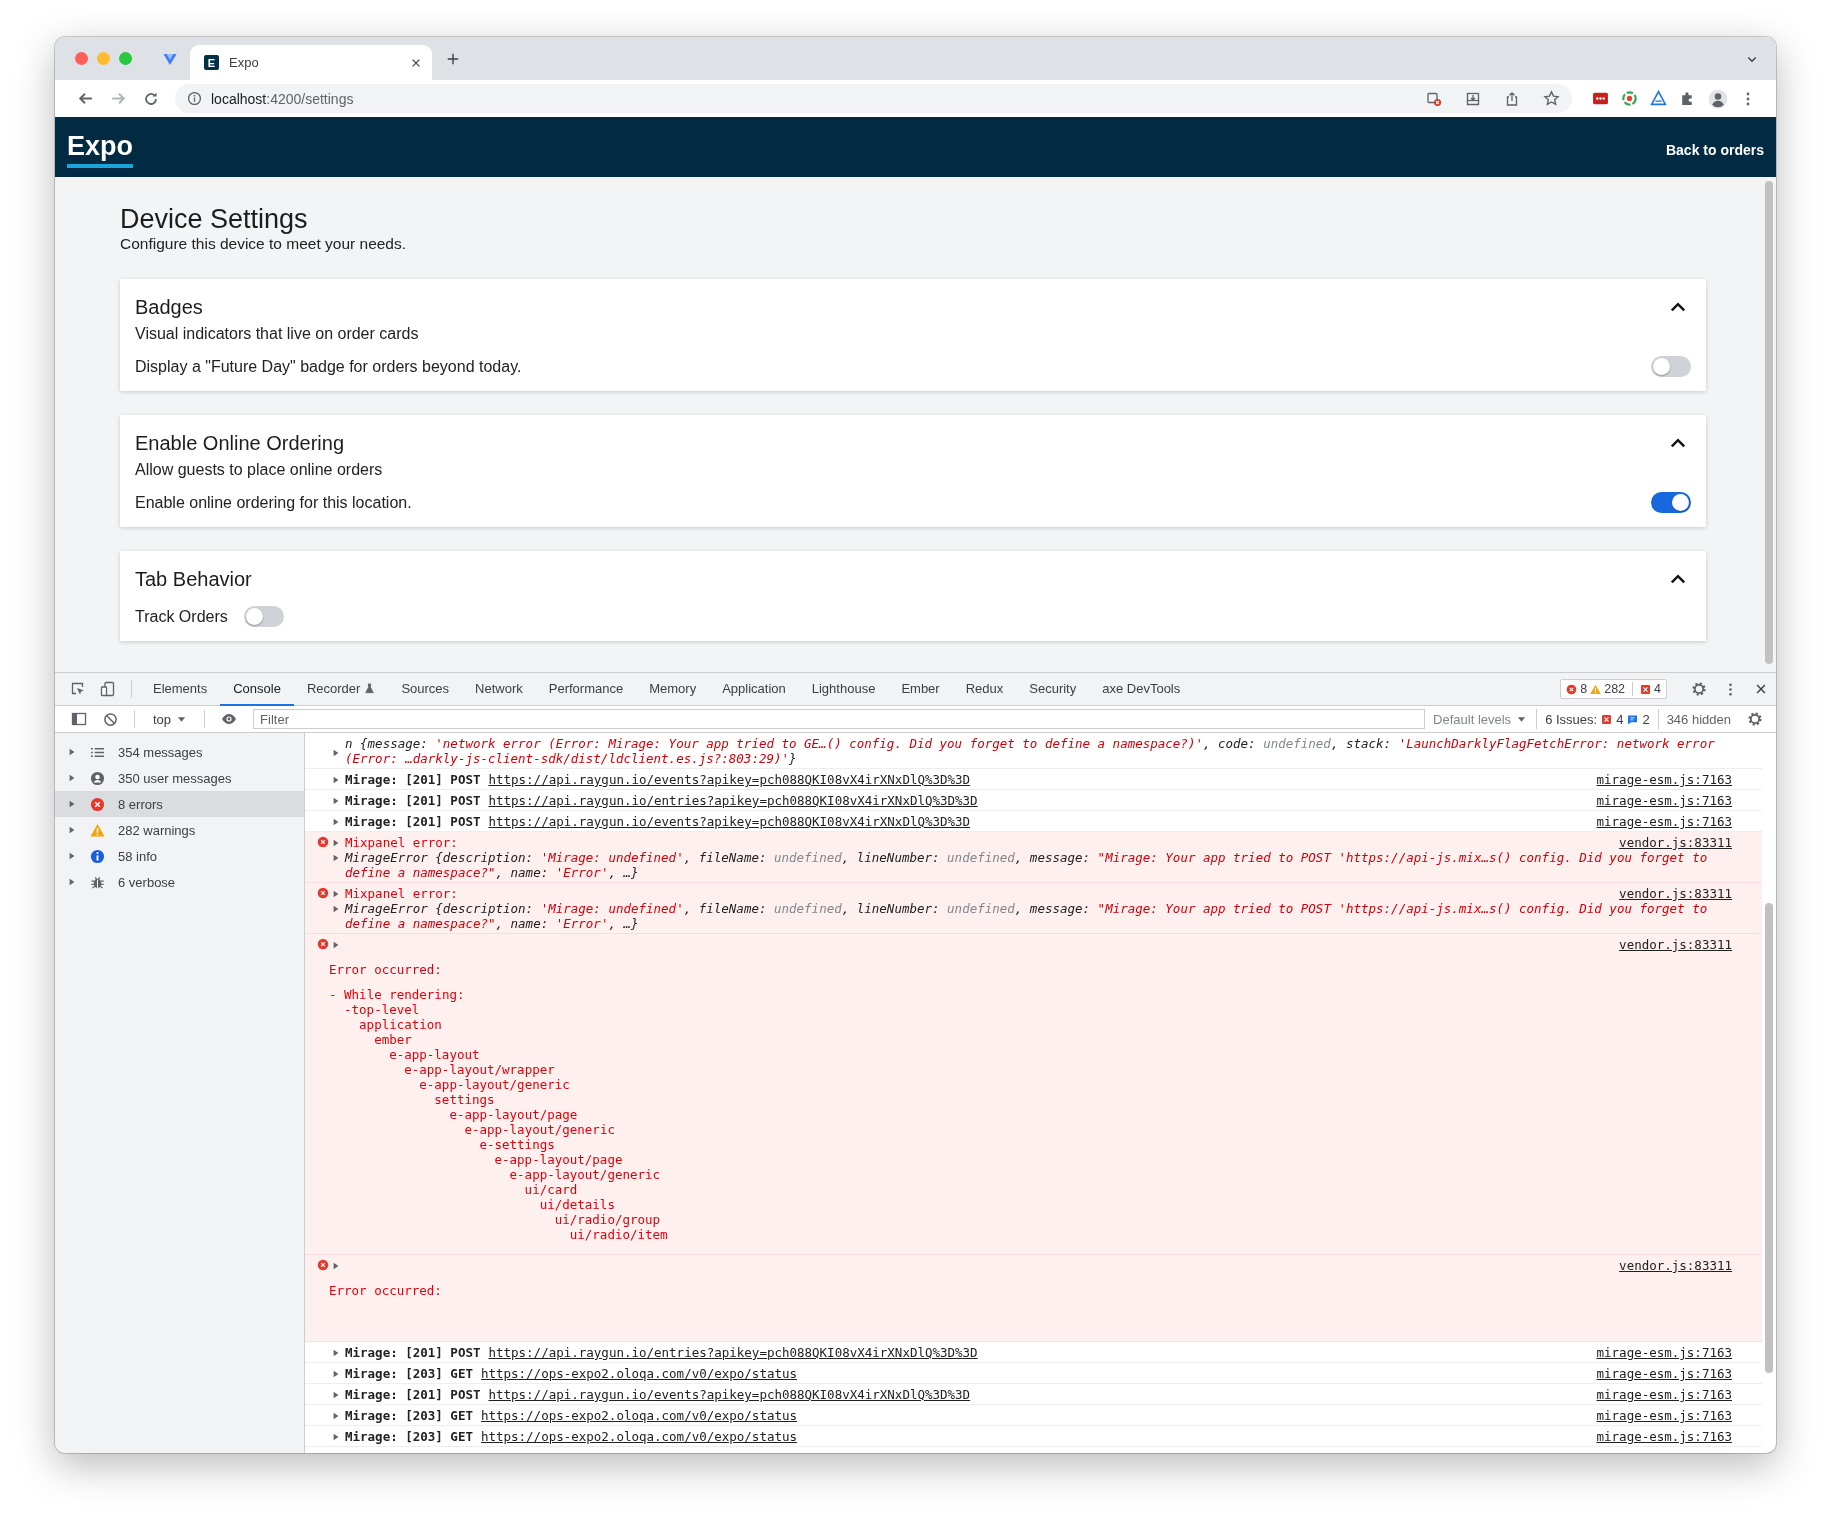  I want to click on devtools-tab: Memory, so click(673, 689).